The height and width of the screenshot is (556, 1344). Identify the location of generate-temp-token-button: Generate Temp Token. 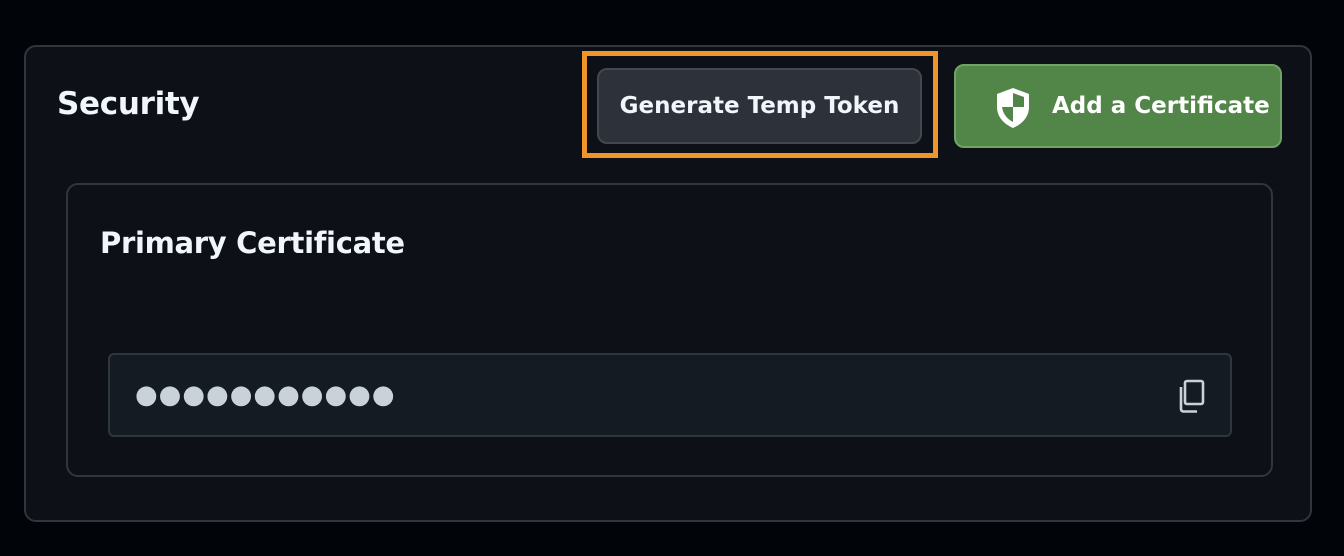
(759, 106).